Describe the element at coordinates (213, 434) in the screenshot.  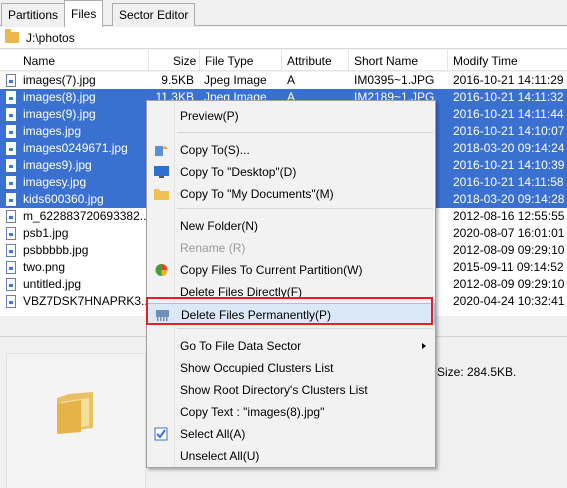
I see `menu-item-label: Select All(A)` at that location.